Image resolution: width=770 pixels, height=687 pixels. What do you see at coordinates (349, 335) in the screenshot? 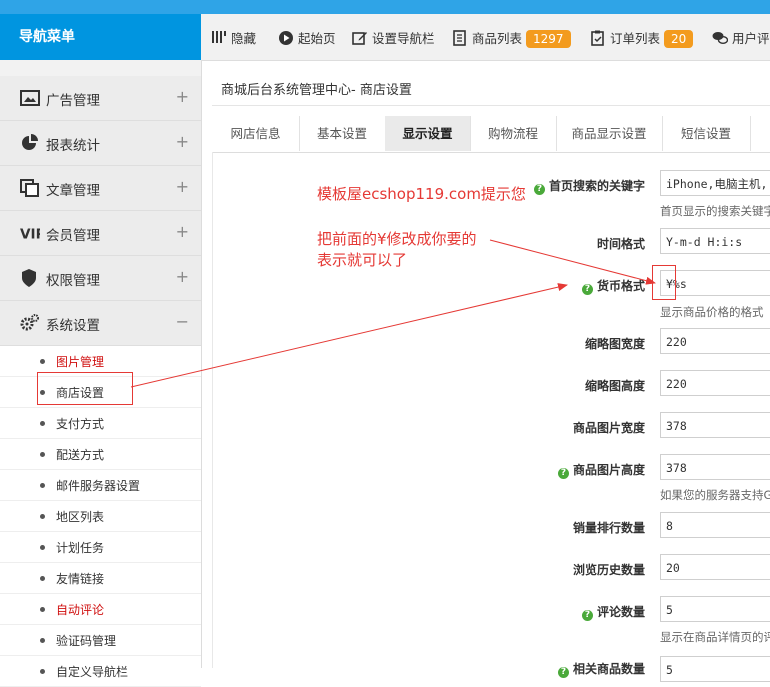
I see `arrow-from-shop-settings` at bounding box center [349, 335].